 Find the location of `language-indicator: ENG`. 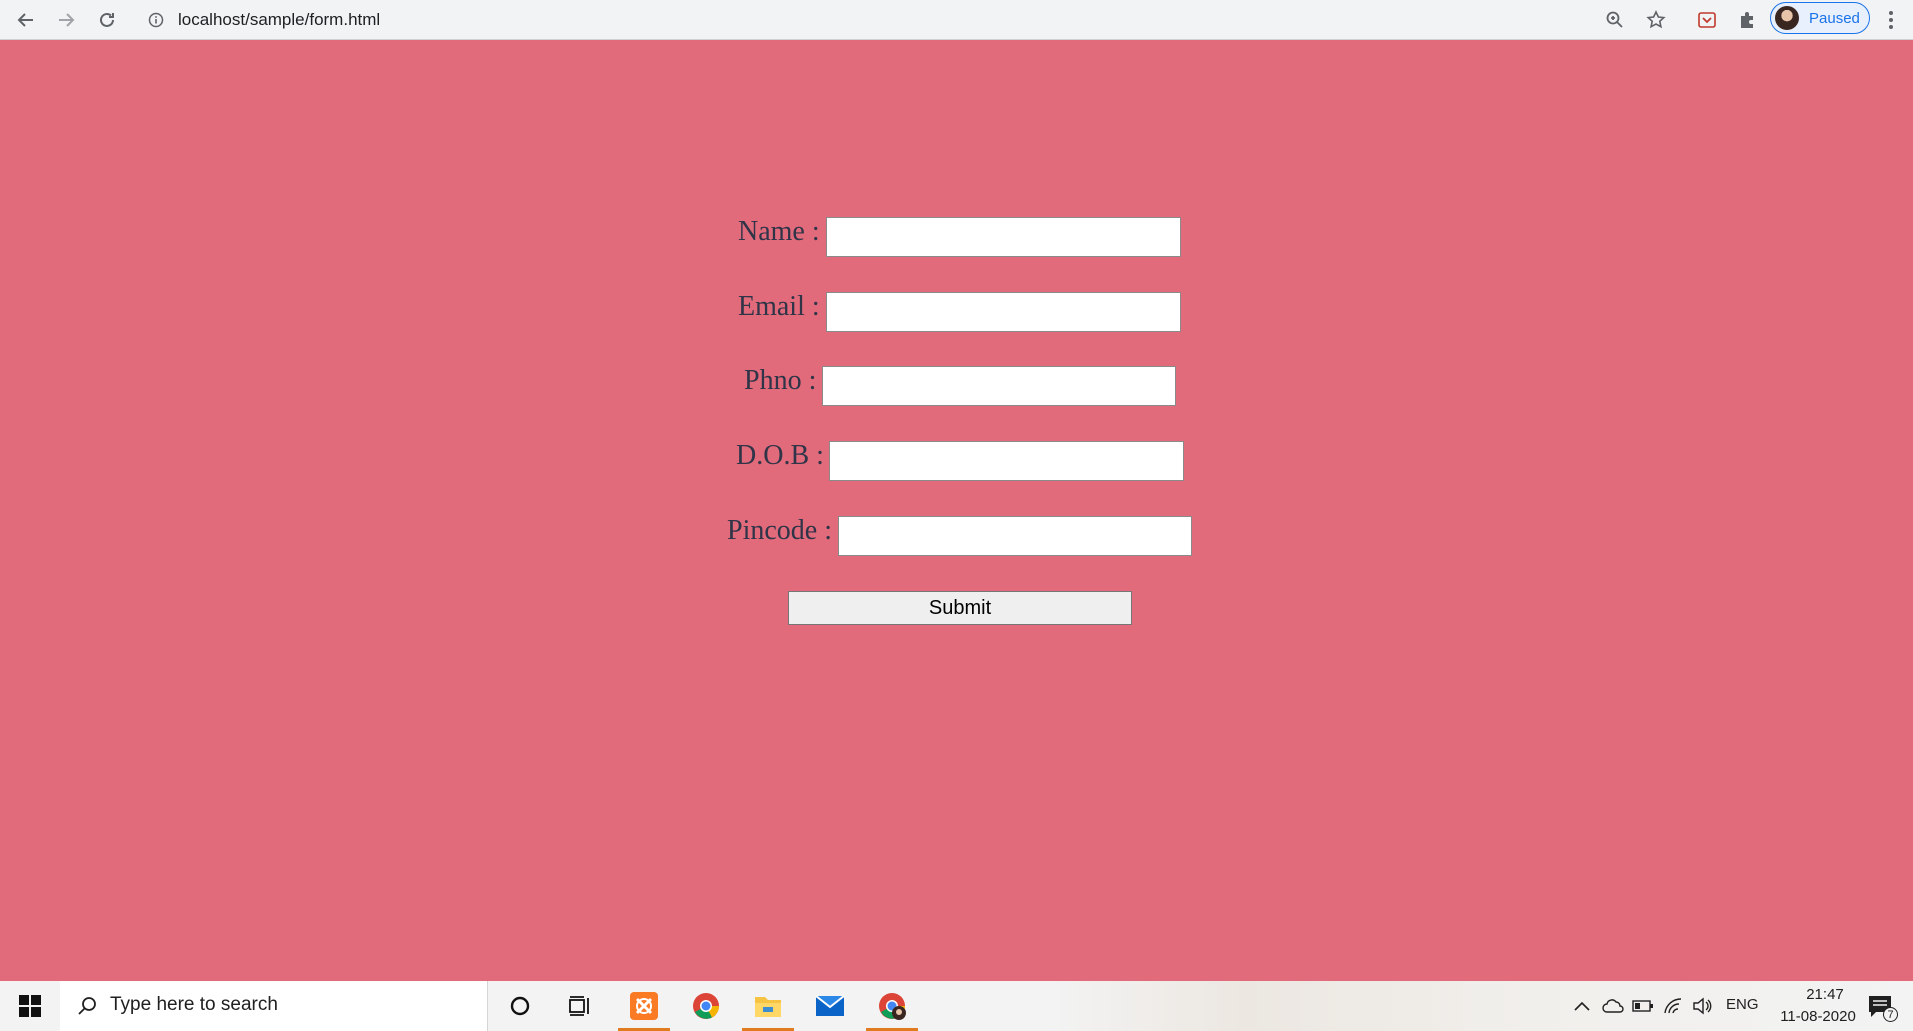

language-indicator: ENG is located at coordinates (1742, 1004).